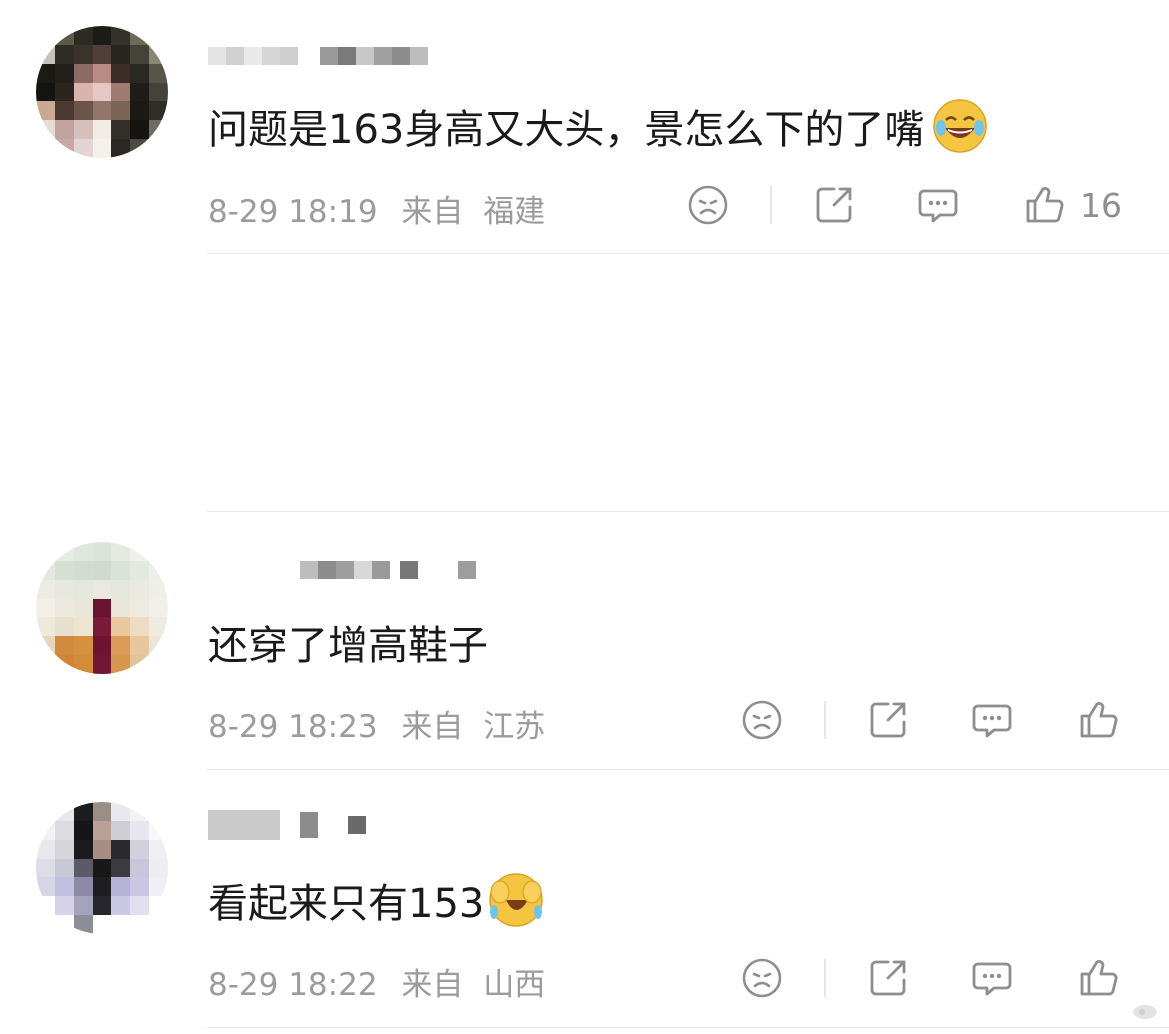 Image resolution: width=1169 pixels, height=1034 pixels. What do you see at coordinates (346, 904) in the screenshot?
I see `comment-text-content: 看起来只有153` at bounding box center [346, 904].